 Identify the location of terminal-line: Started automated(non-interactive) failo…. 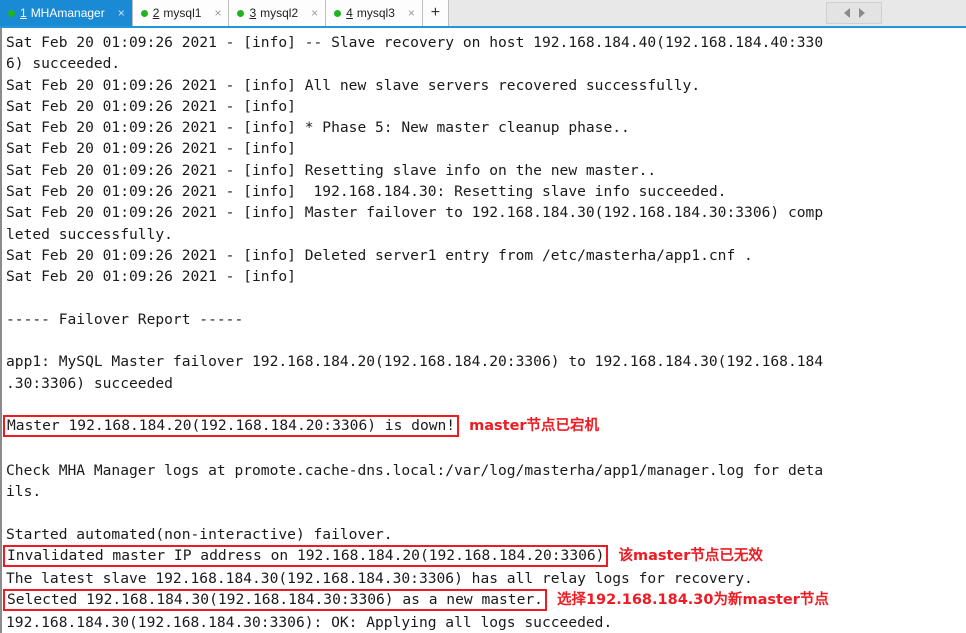
(199, 534).